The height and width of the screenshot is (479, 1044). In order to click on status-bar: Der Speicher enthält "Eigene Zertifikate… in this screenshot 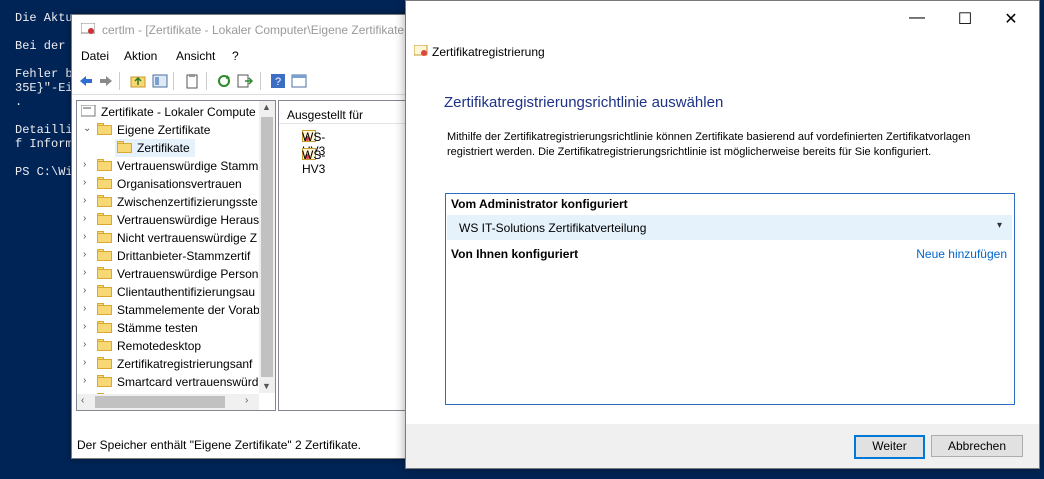, I will do `click(244, 446)`.